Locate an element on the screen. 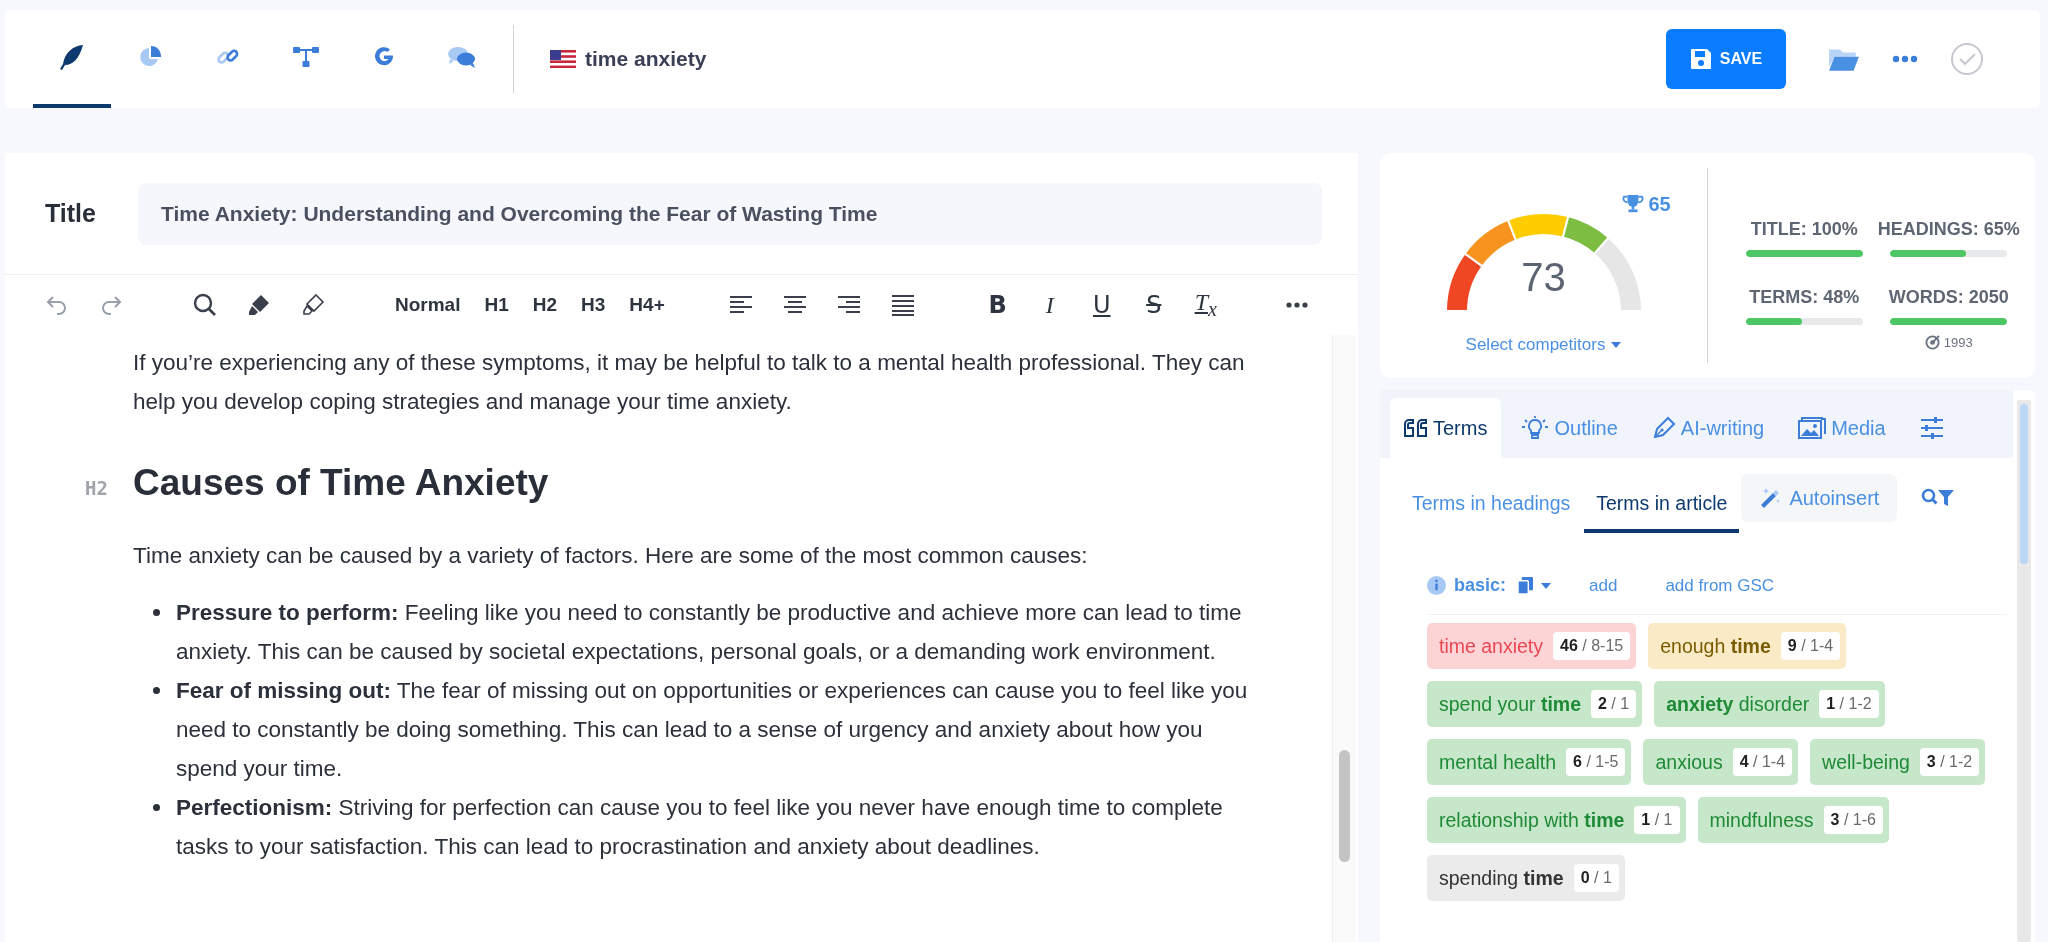 The height and width of the screenshot is (942, 2048). keyword: time anxiety is located at coordinates (646, 59).